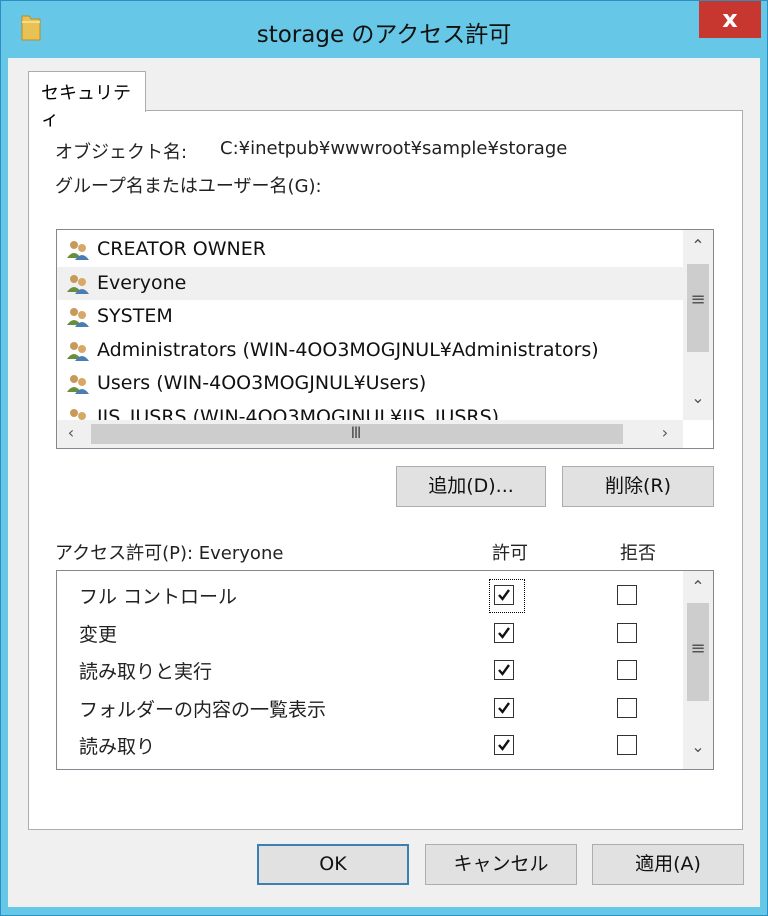  Describe the element at coordinates (384, 911) in the screenshot. I see `window-frame-bottom` at that location.